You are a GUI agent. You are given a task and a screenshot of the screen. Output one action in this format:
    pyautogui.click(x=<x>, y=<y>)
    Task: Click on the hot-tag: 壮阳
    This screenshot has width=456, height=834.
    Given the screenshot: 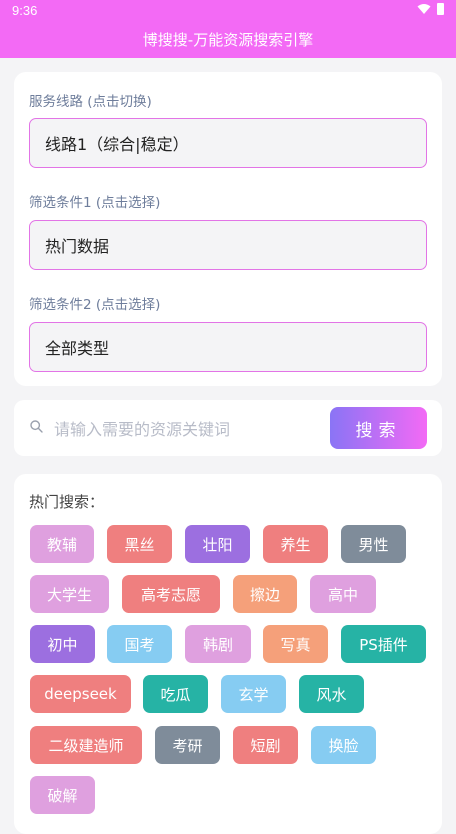 What is the action you would take?
    pyautogui.click(x=217, y=544)
    